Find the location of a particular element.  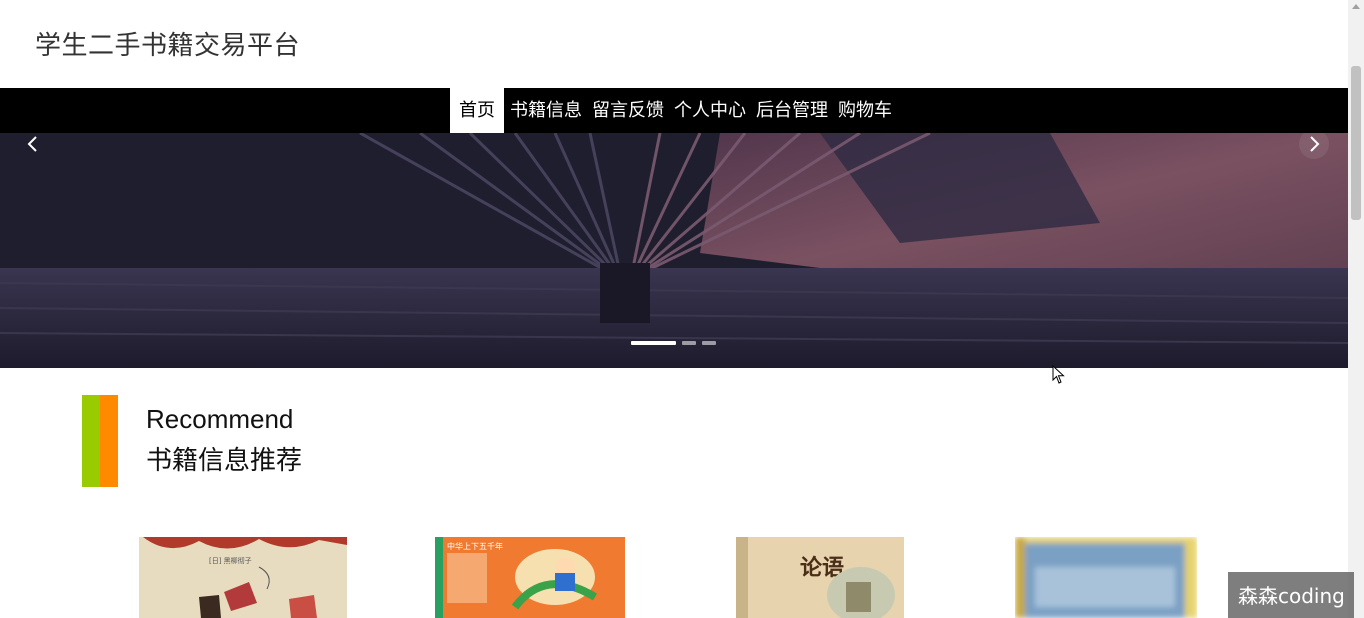

accent-orange is located at coordinates (109, 441).